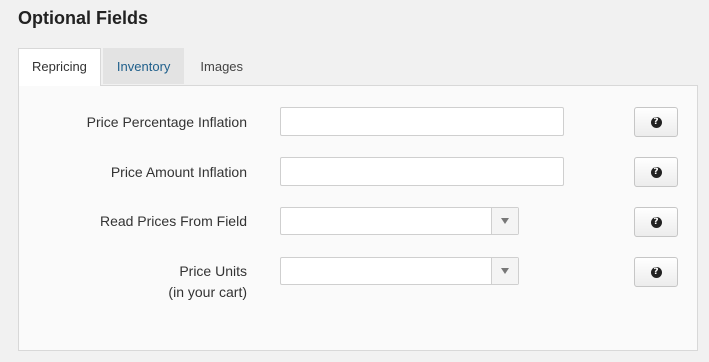 This screenshot has width=709, height=362. What do you see at coordinates (213, 271) in the screenshot?
I see `price-units-label: Price Units` at bounding box center [213, 271].